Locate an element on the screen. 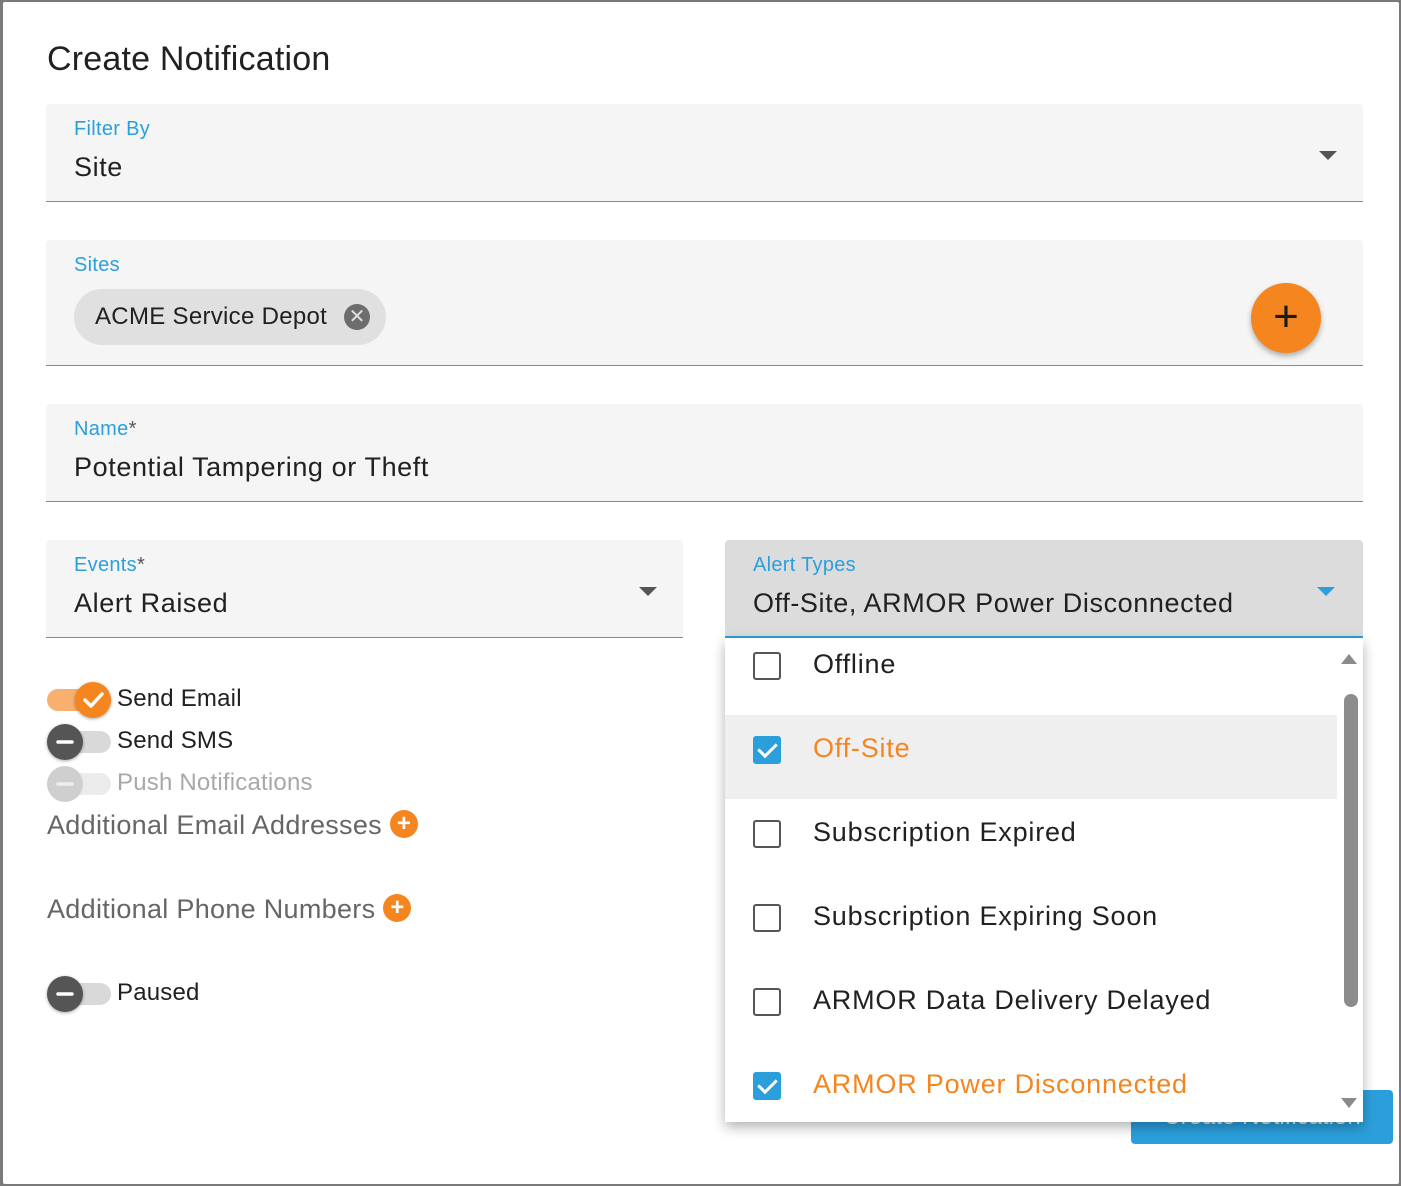 This screenshot has width=1401, height=1186. alert-type-option: Subscription Expired is located at coordinates (1031, 841).